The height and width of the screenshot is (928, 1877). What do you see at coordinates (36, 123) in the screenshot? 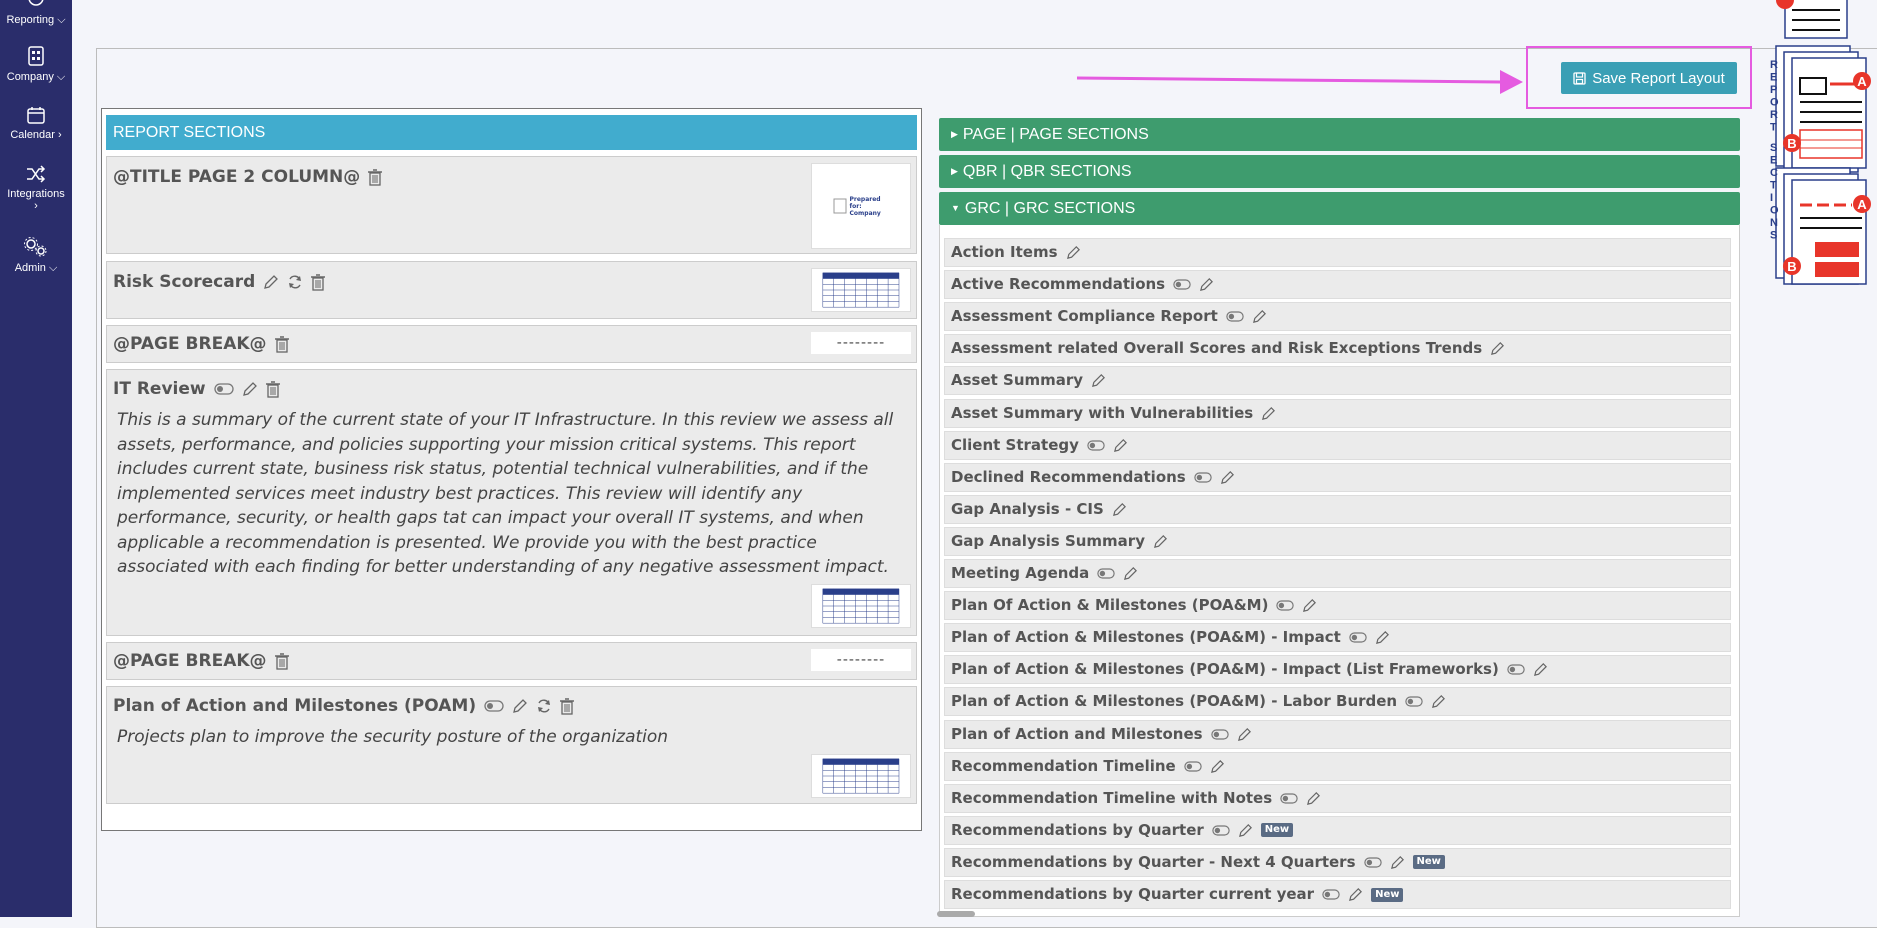
I see `sidebar-item-calendar: Calendar ›` at bounding box center [36, 123].